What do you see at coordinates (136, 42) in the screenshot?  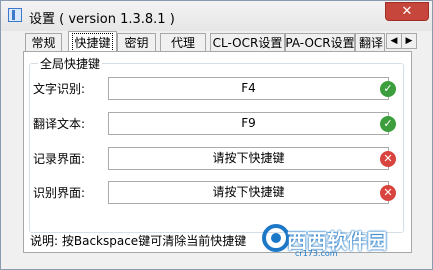 I see `tab-keys: 密钥` at bounding box center [136, 42].